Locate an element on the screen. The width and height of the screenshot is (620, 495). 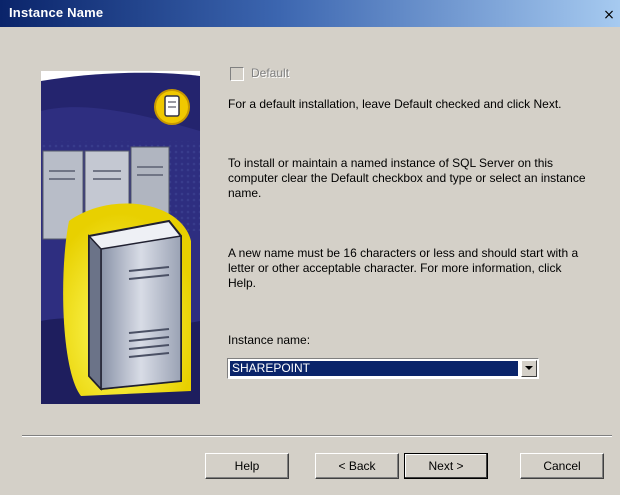
cancel-button-label: Cancel is located at coordinates (562, 466).